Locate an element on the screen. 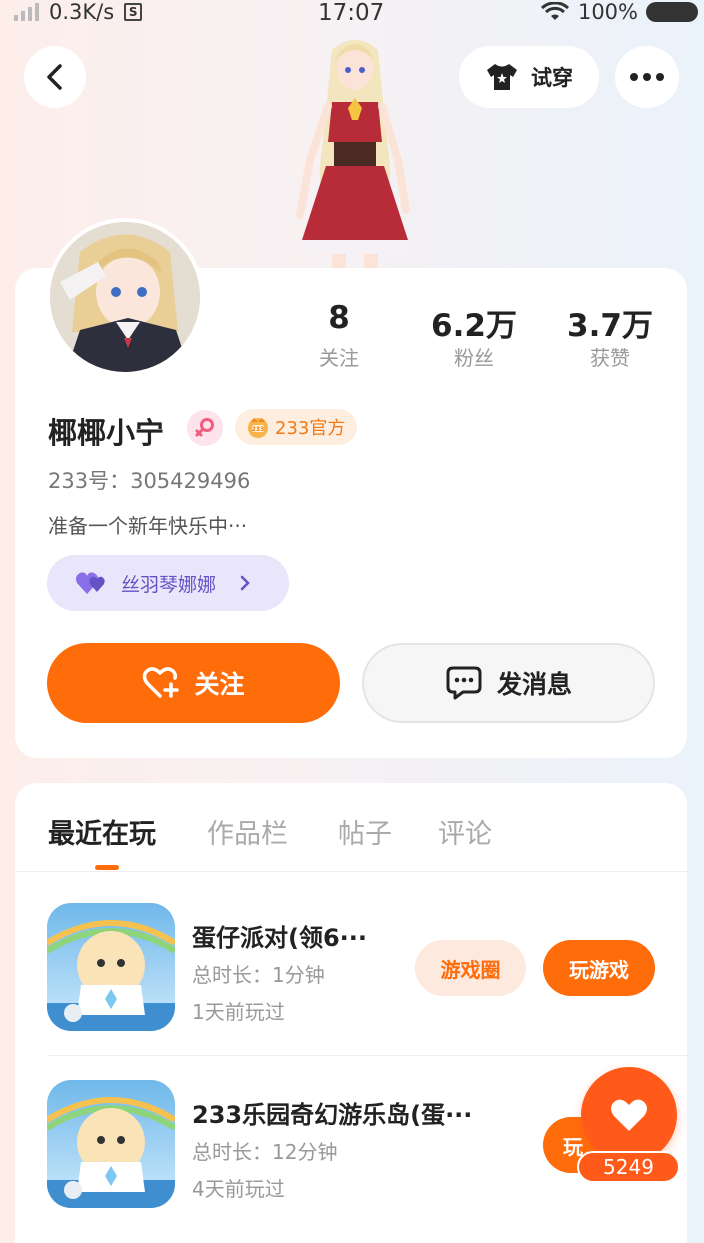 This screenshot has height=1243, width=704. clock: 17:07 is located at coordinates (351, 13).